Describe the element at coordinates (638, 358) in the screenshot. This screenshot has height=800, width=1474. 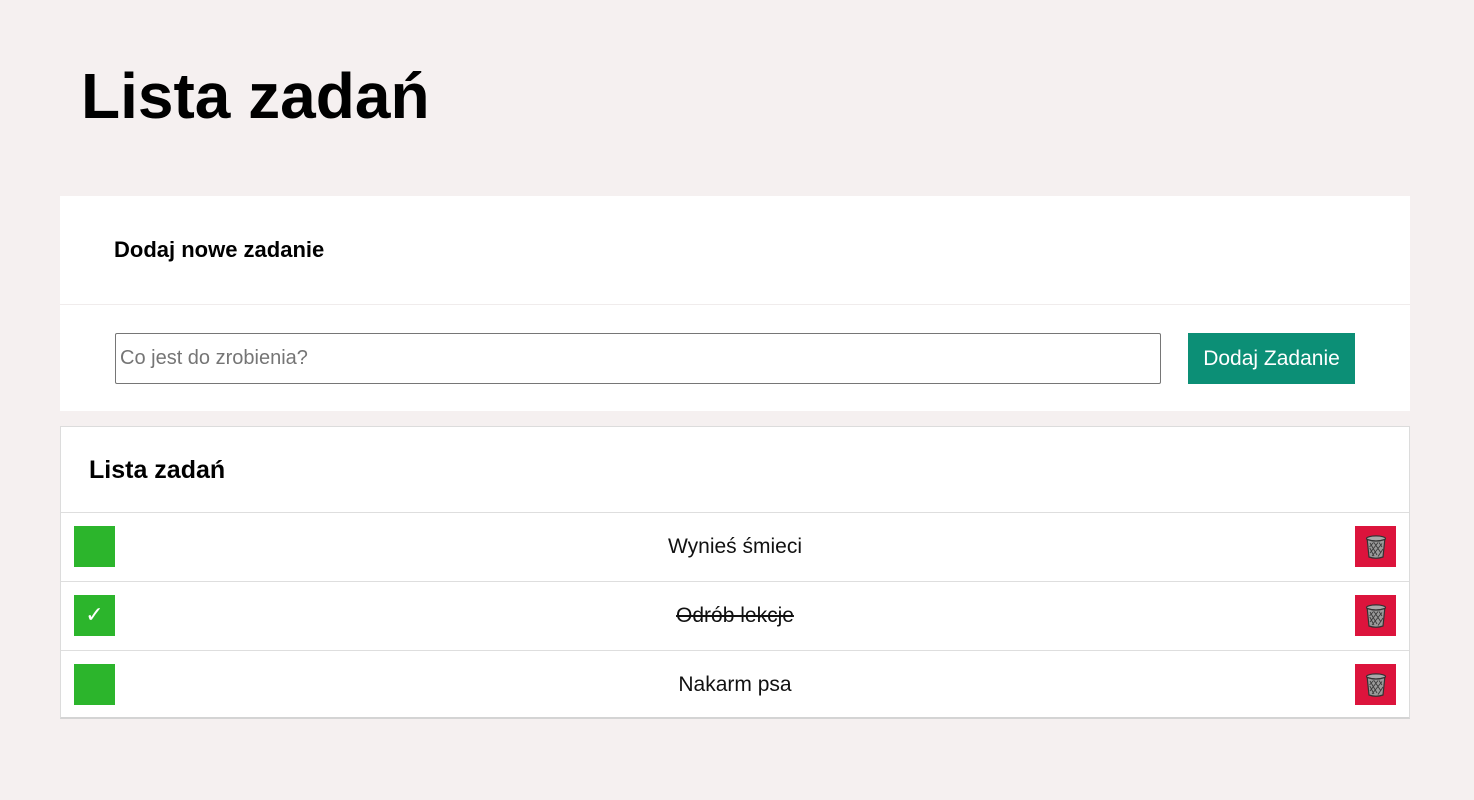
I see `new-task-input` at that location.